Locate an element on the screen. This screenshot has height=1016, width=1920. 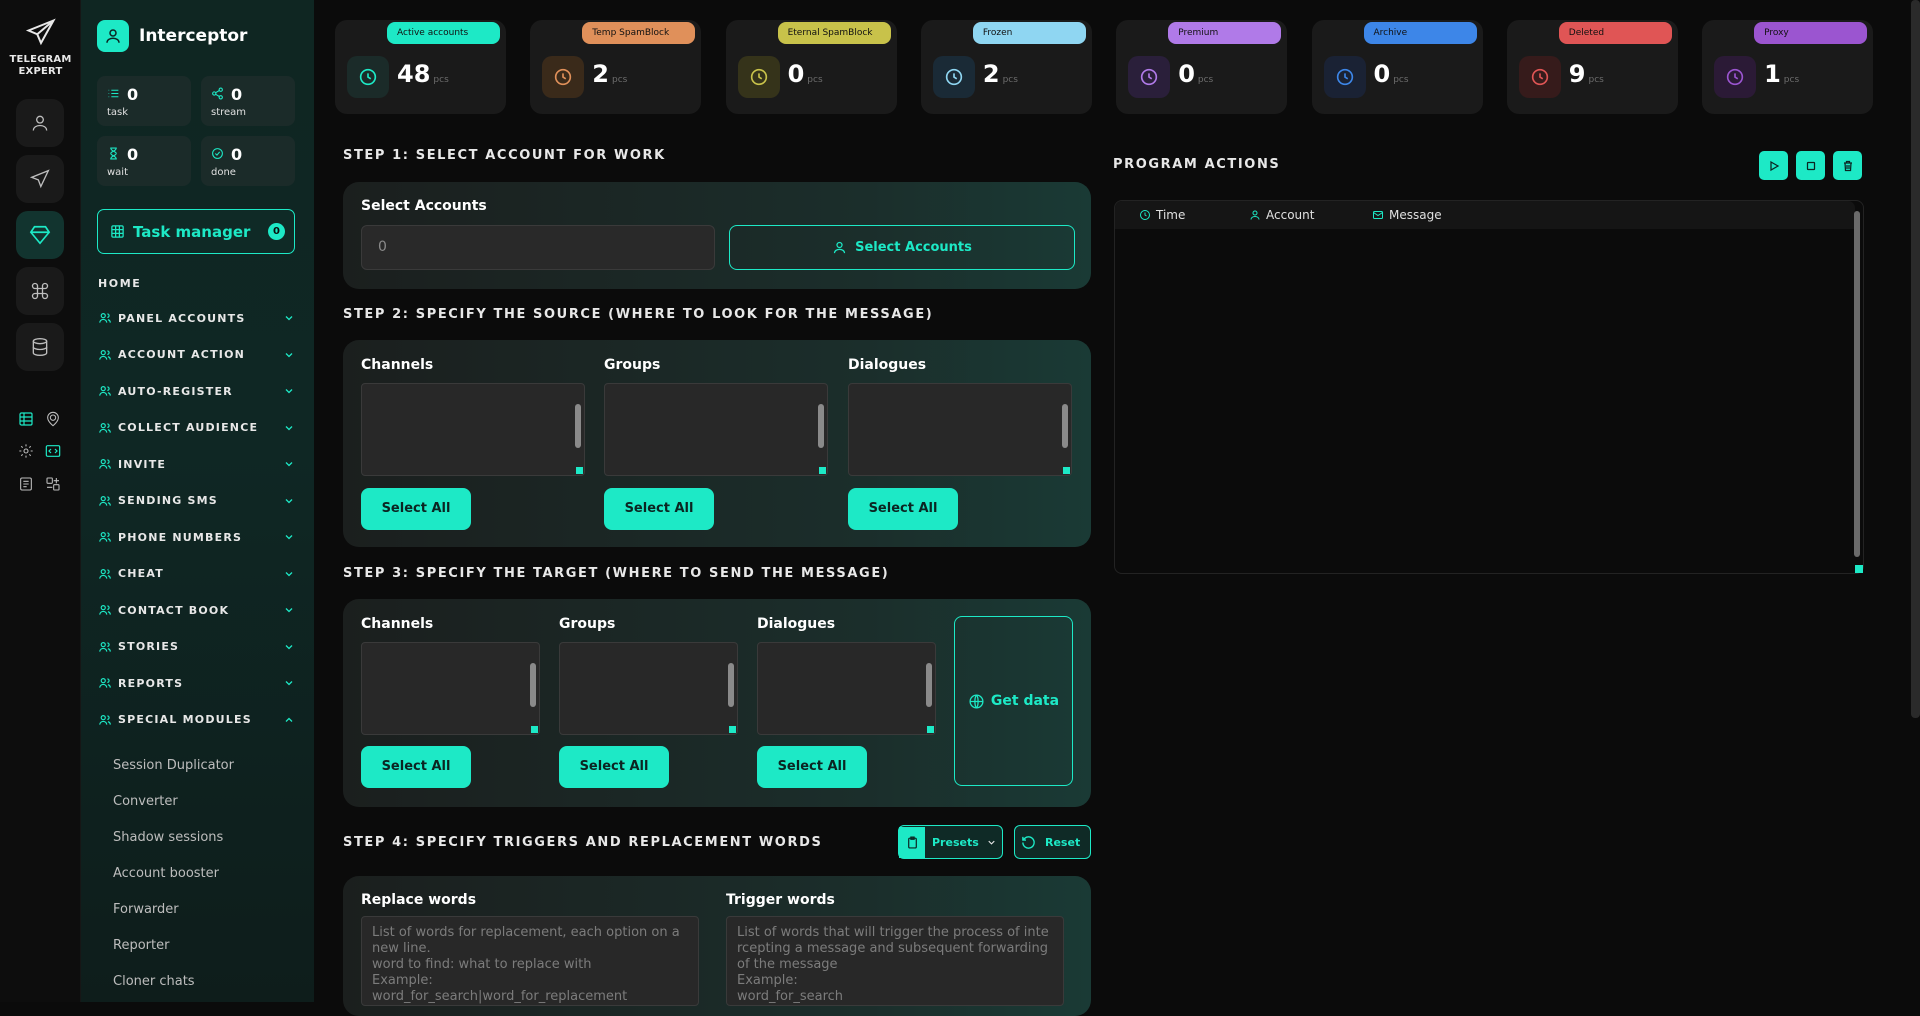
rail-settings-button is located at coordinates (26, 451).